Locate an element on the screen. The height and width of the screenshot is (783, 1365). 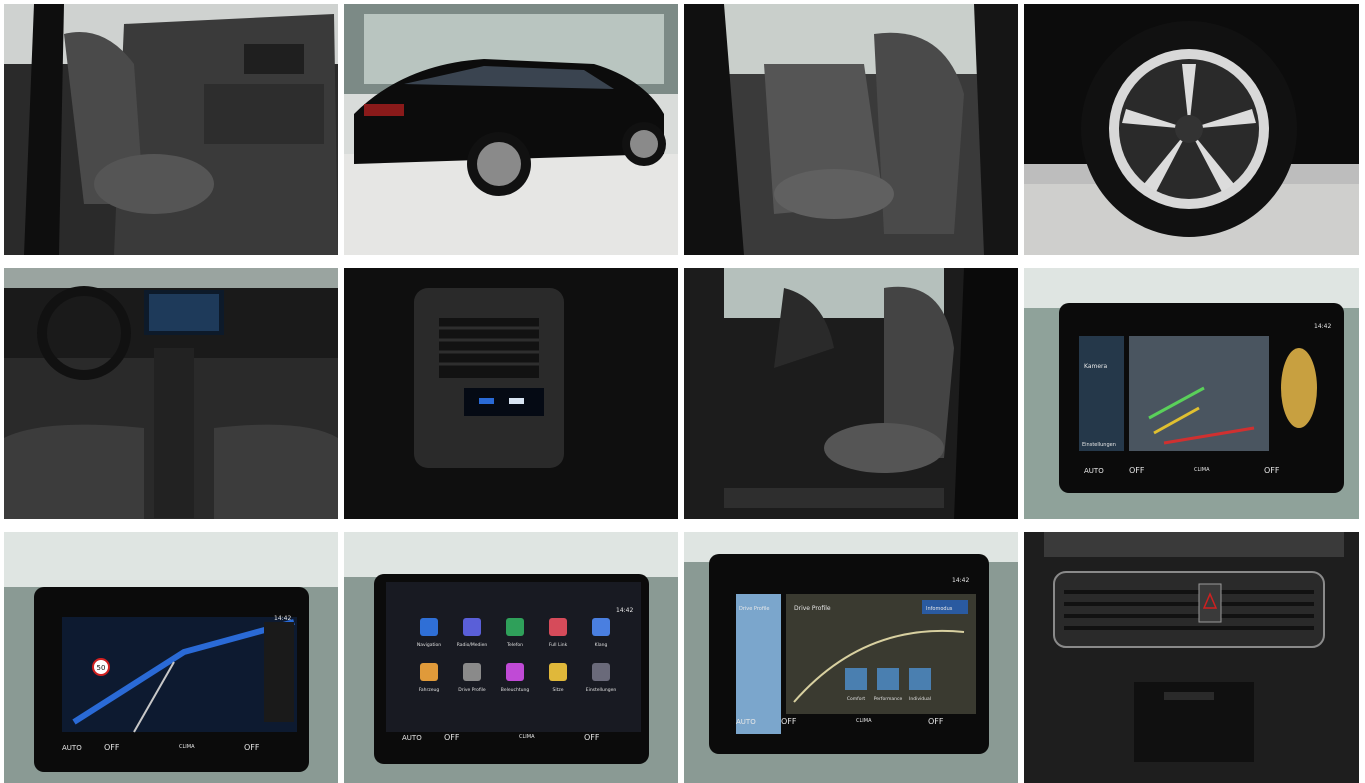
apps-time: 14:42 is located at coordinates (624, 610).